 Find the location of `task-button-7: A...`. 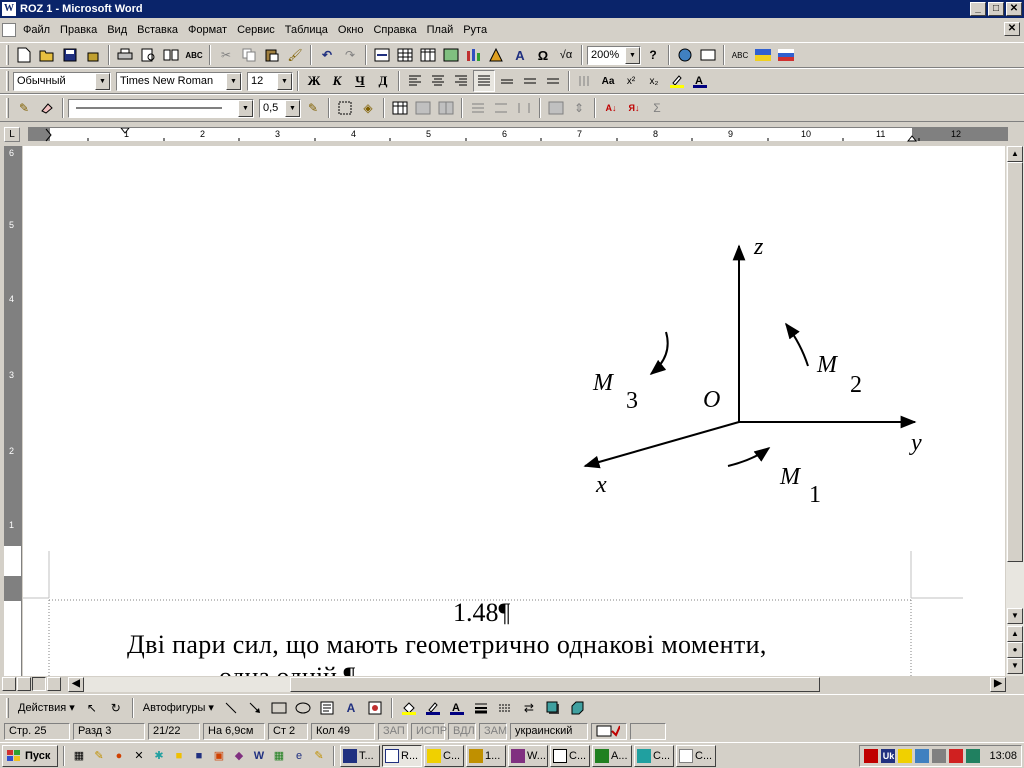

task-button-7: A... is located at coordinates (612, 755).